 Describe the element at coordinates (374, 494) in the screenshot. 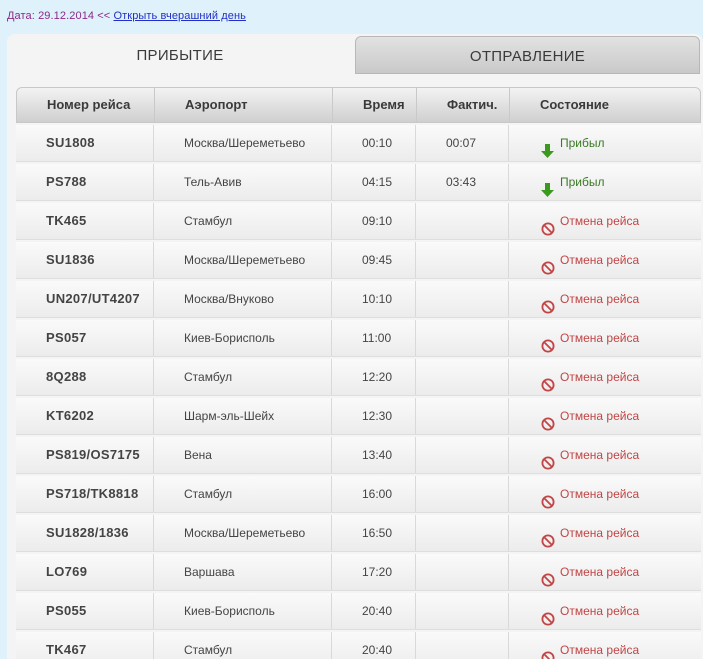

I see `scheduled-time: 16:00` at that location.